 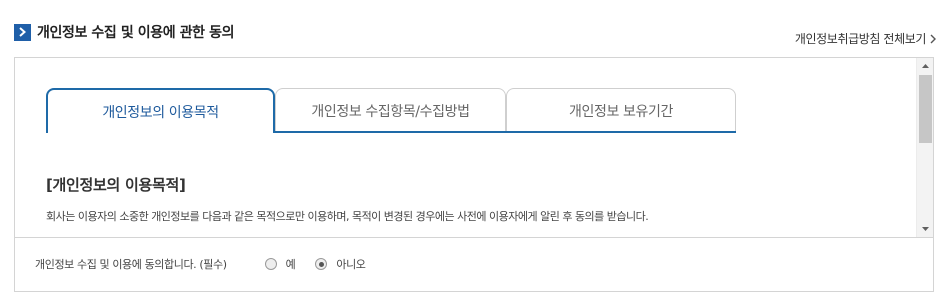 What do you see at coordinates (351, 264) in the screenshot?
I see `radio-label: 아니오` at bounding box center [351, 264].